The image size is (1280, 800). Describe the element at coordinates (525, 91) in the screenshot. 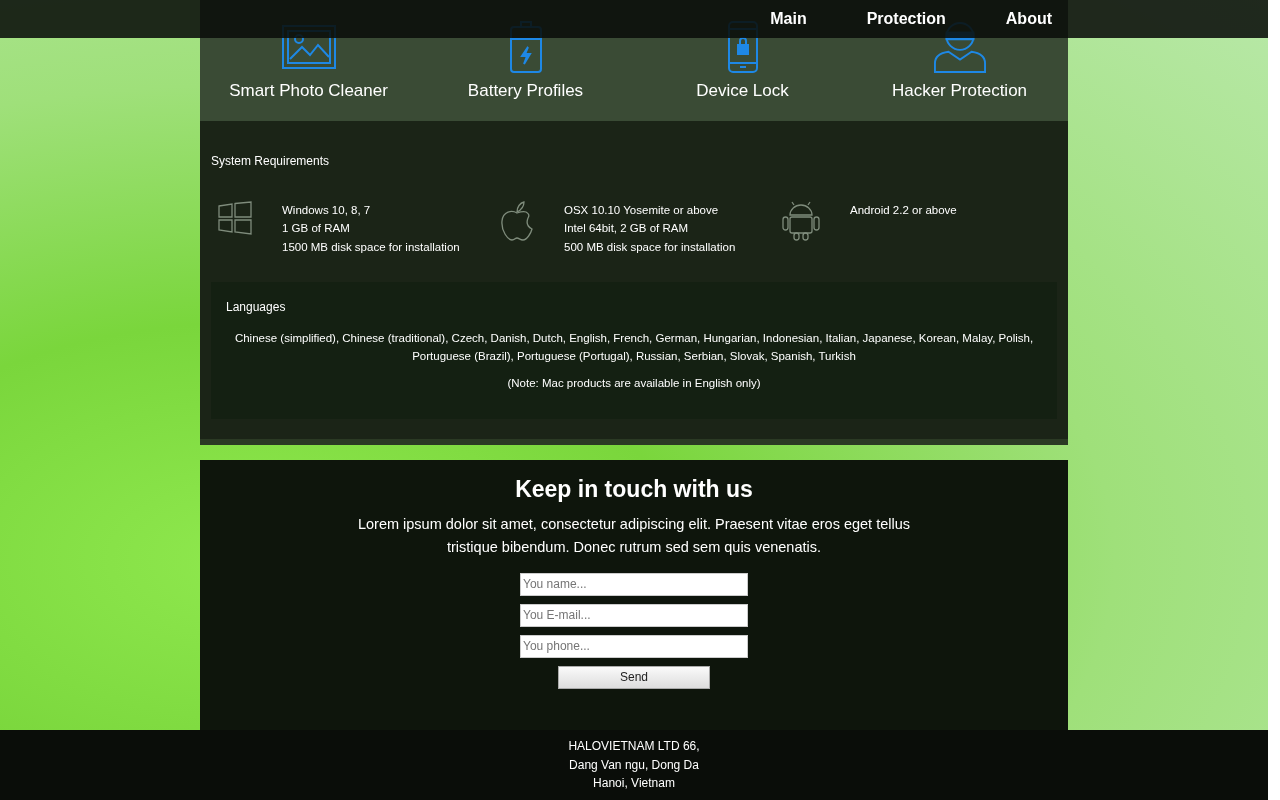

I see `feature-label: Battery Profiles` at that location.